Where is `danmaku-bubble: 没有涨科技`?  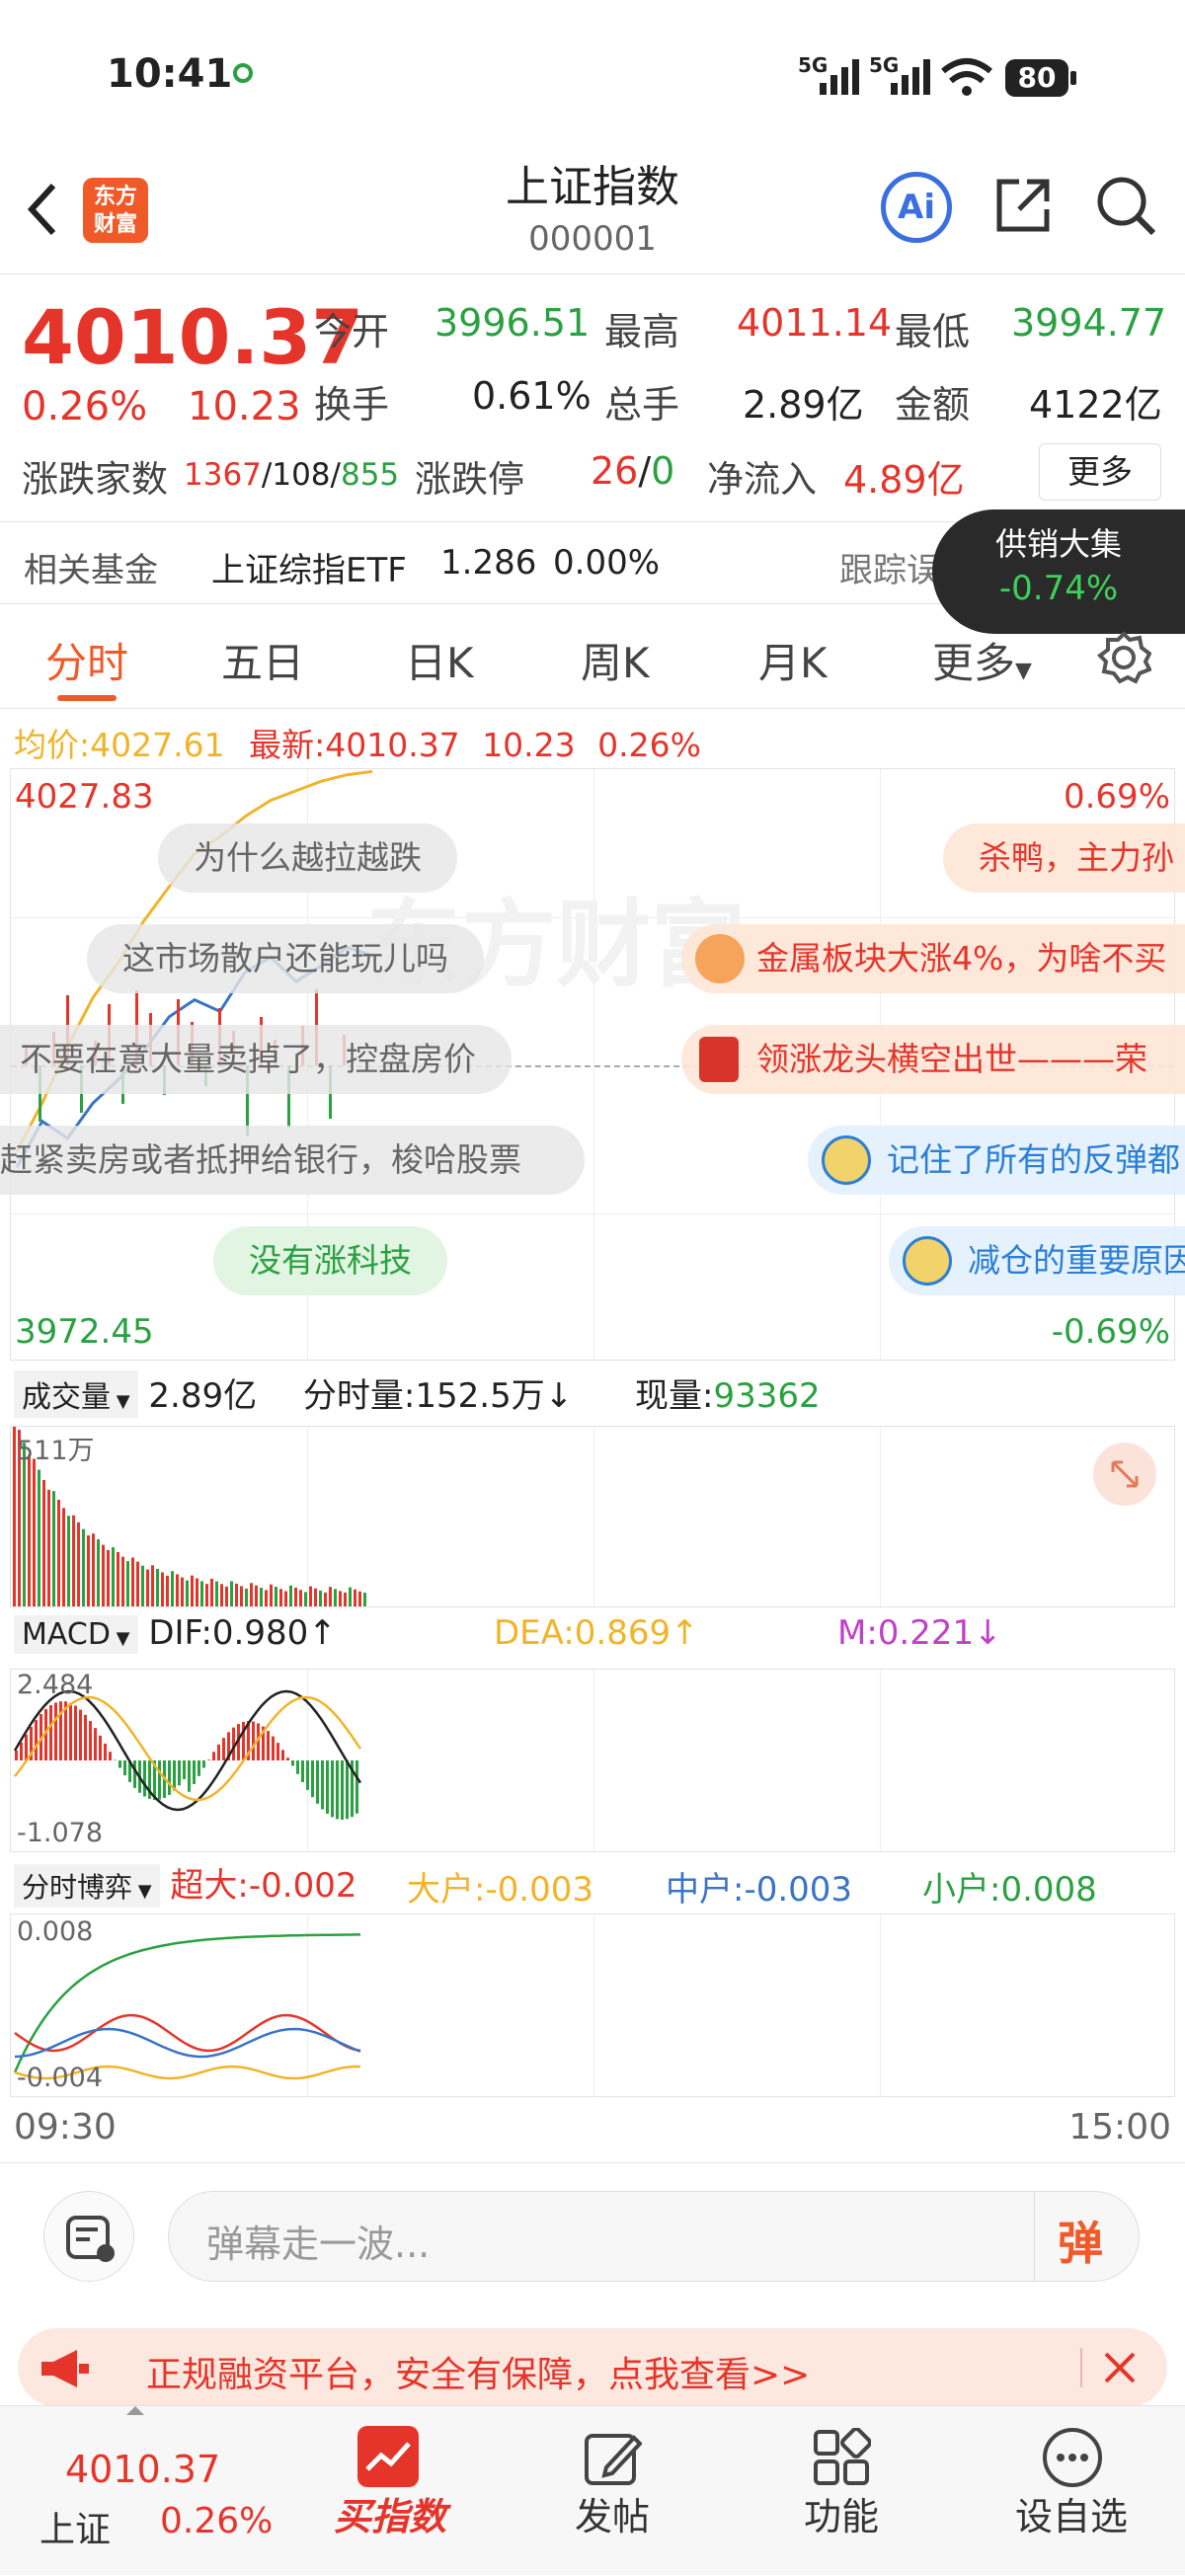 danmaku-bubble: 没有涨科技 is located at coordinates (330, 1260).